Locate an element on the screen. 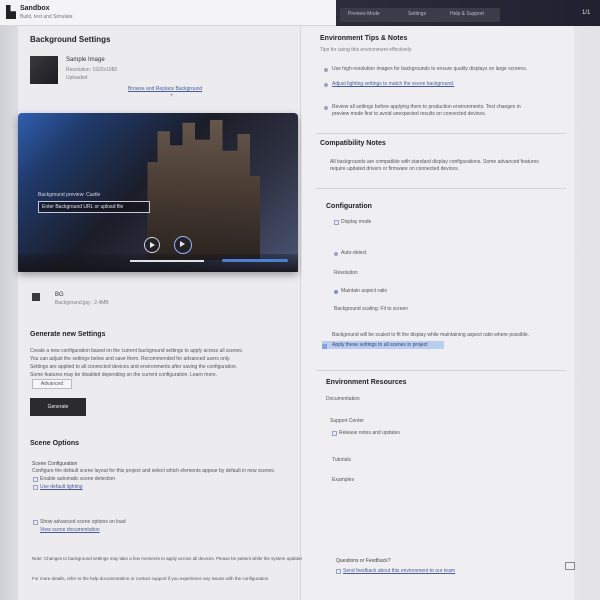  resources-title: Environment Resources is located at coordinates (366, 382).